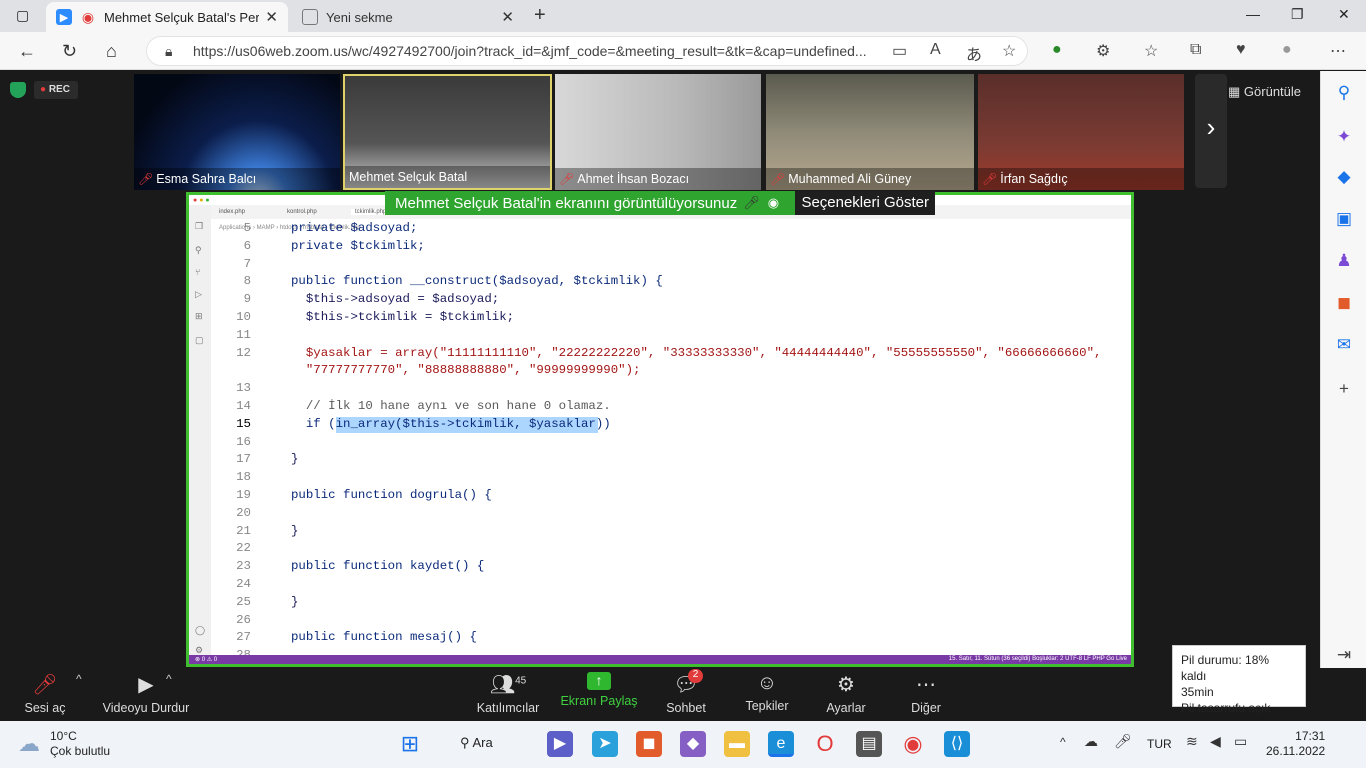 The height and width of the screenshot is (768, 1366). I want to click on start-windows-icon: ⊞, so click(410, 744).